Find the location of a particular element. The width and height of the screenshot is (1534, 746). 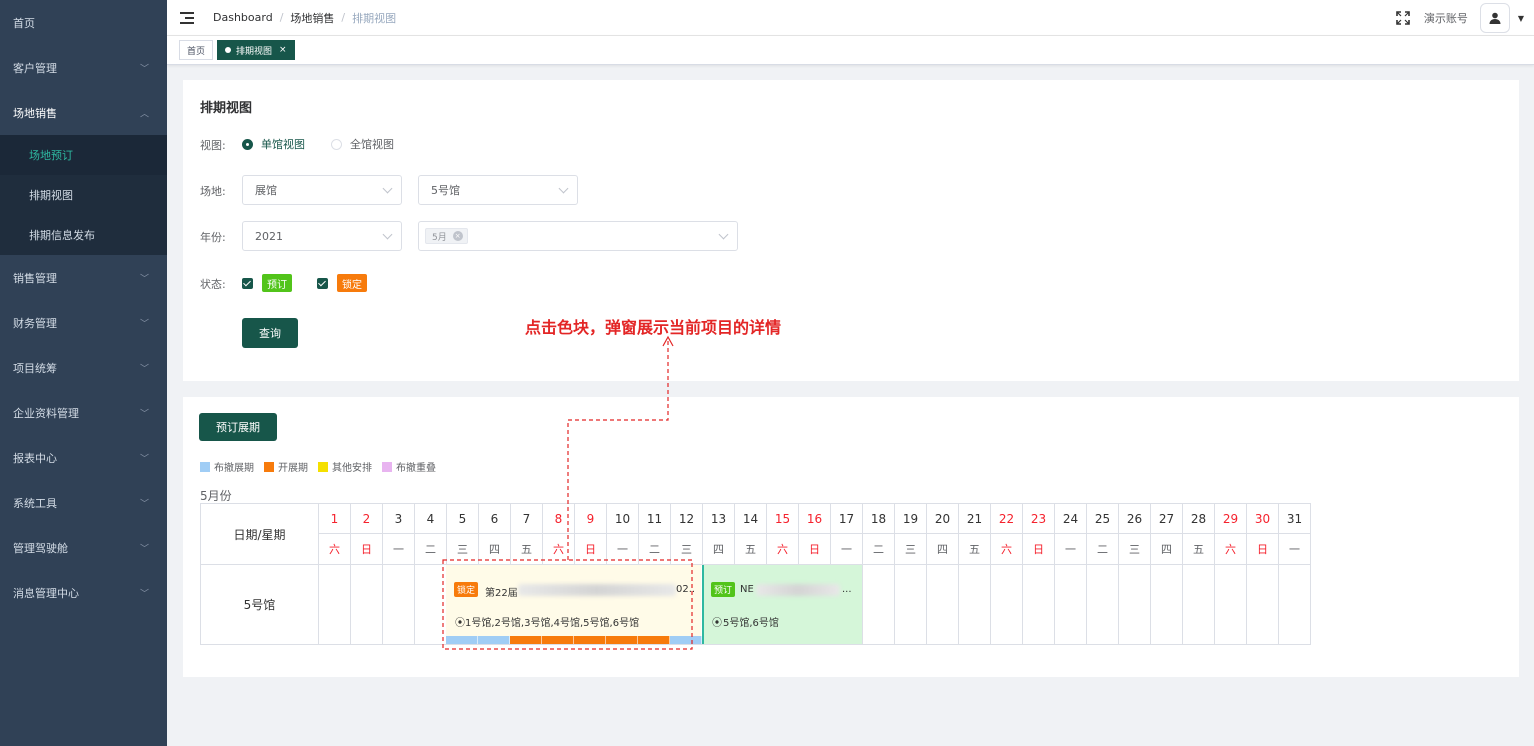

book-period-button: 预订展期 is located at coordinates (238, 427).